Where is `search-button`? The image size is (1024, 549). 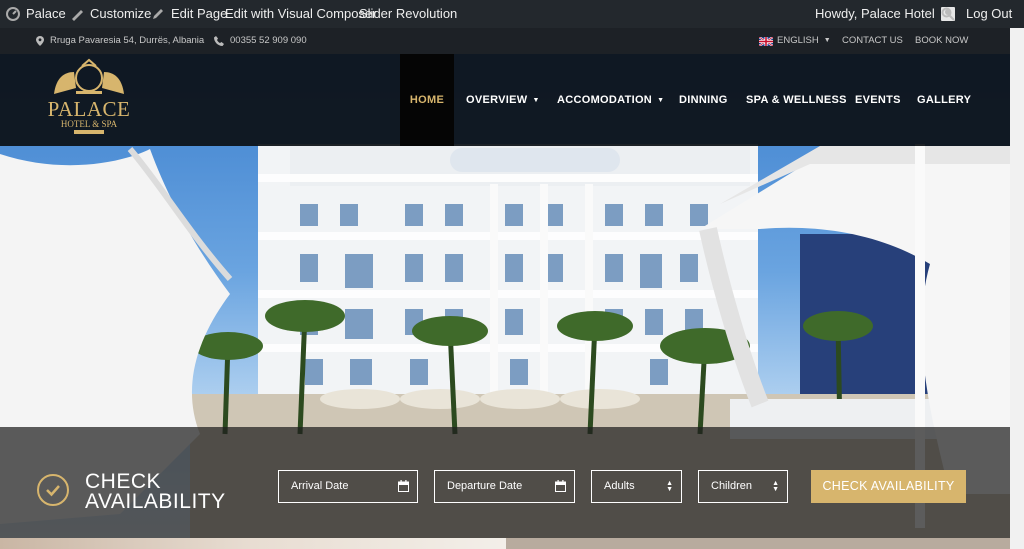
search-button is located at coordinates (948, 14).